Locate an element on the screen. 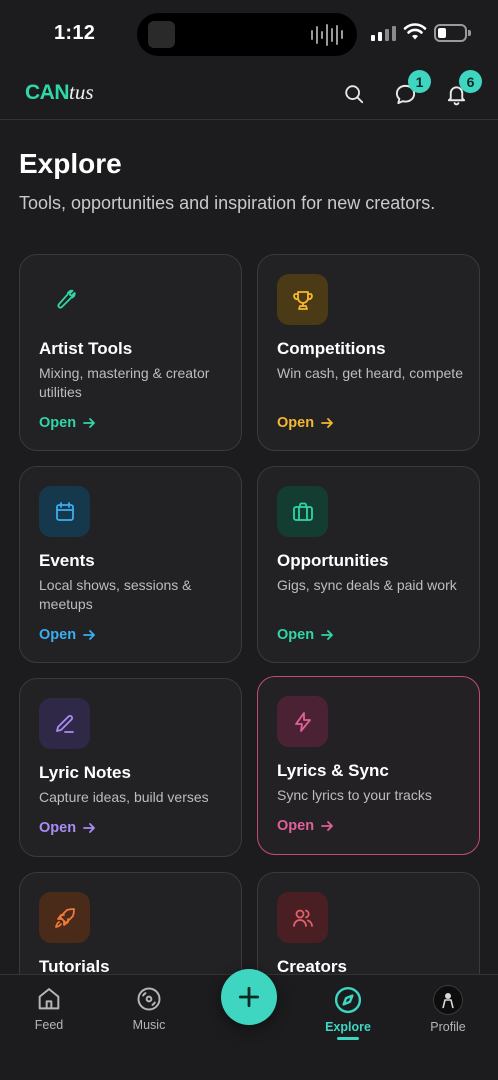 This screenshot has height=1080, width=498. battery-level is located at coordinates (442, 33).